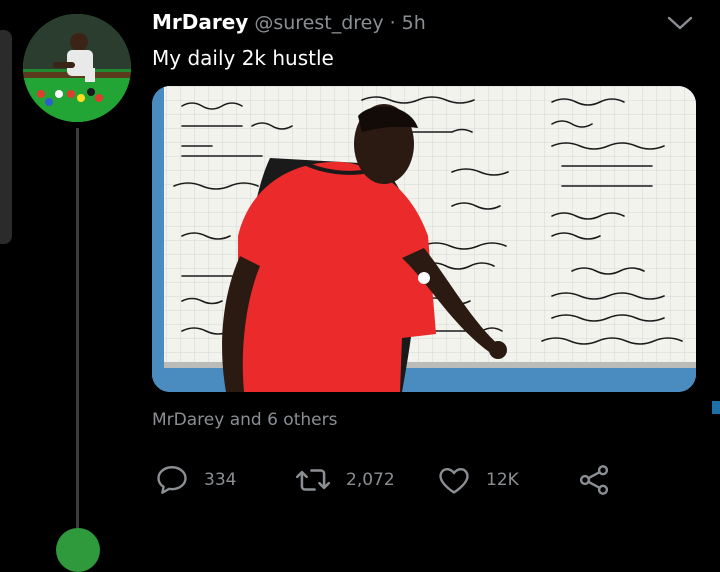 This screenshot has height=572, width=720. I want to click on reply-button: 334, so click(195, 480).